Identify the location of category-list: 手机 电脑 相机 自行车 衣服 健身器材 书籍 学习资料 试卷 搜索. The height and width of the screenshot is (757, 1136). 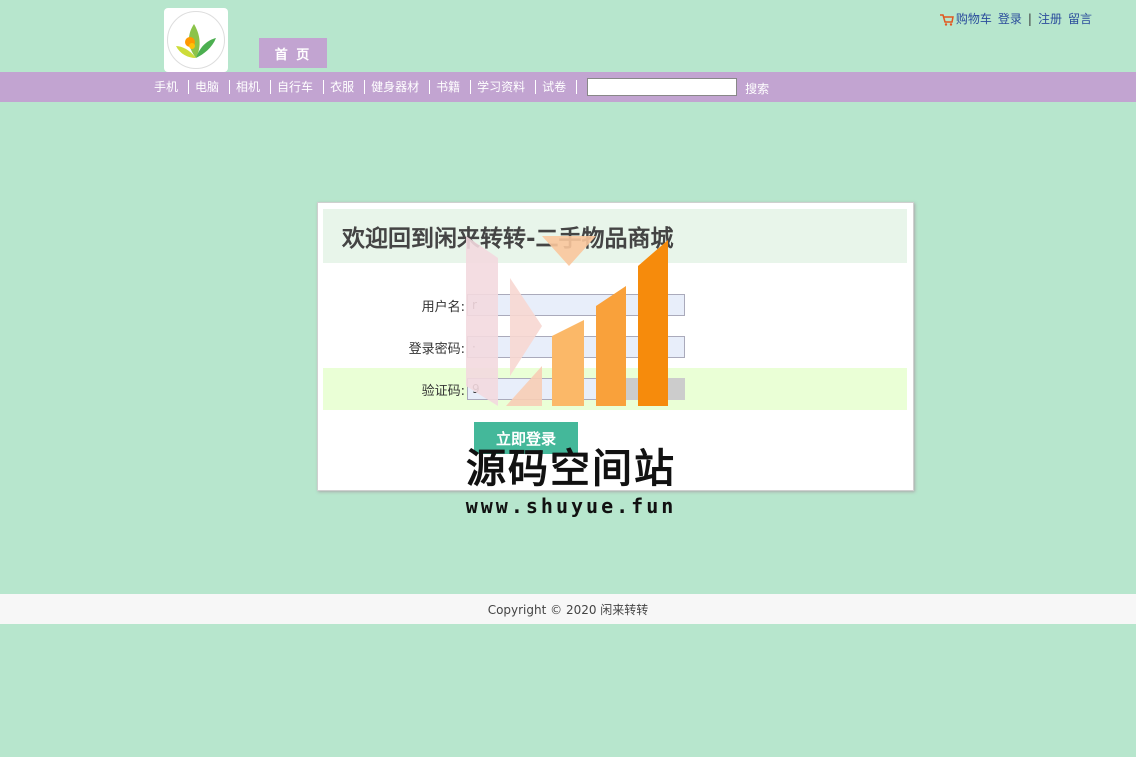
(458, 87).